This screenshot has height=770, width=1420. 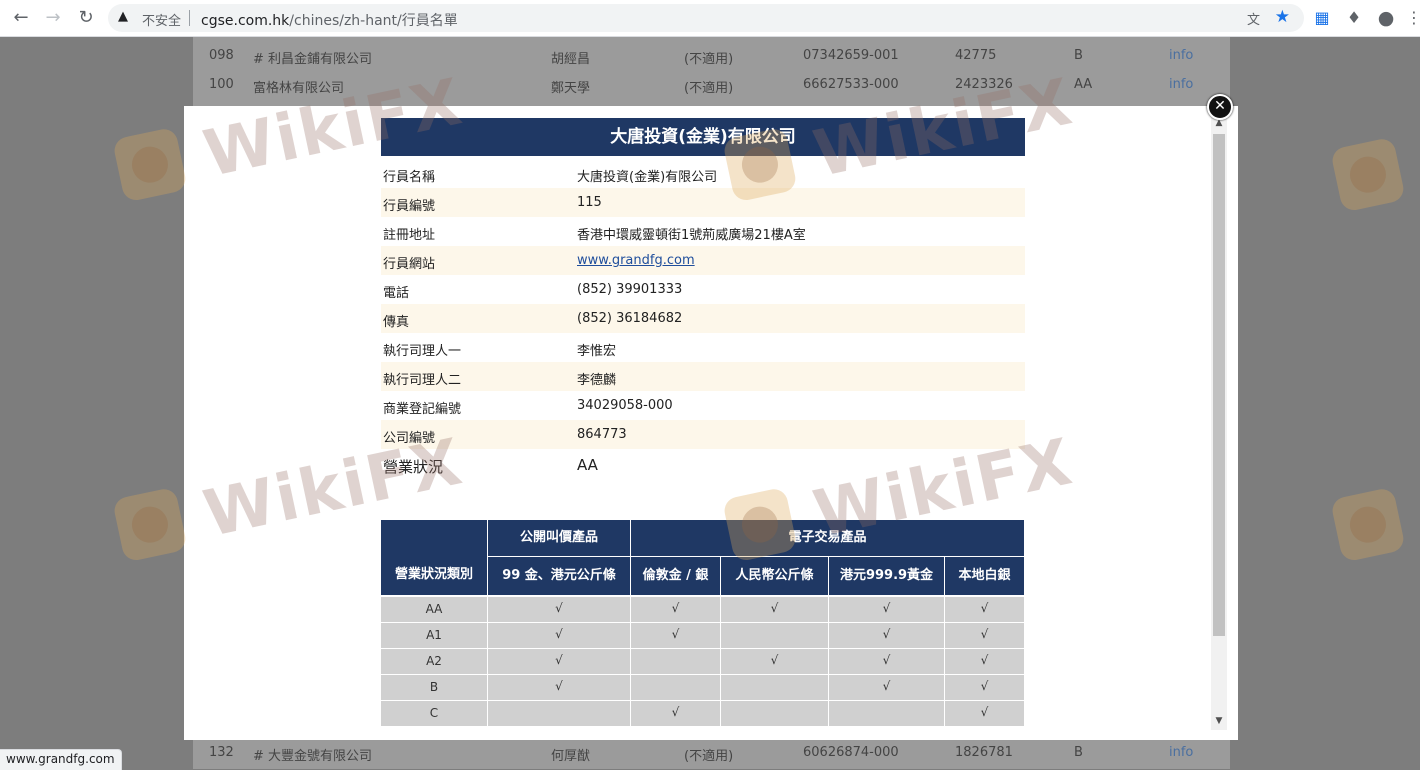 What do you see at coordinates (984, 752) in the screenshot?
I see `row-code: 1826781` at bounding box center [984, 752].